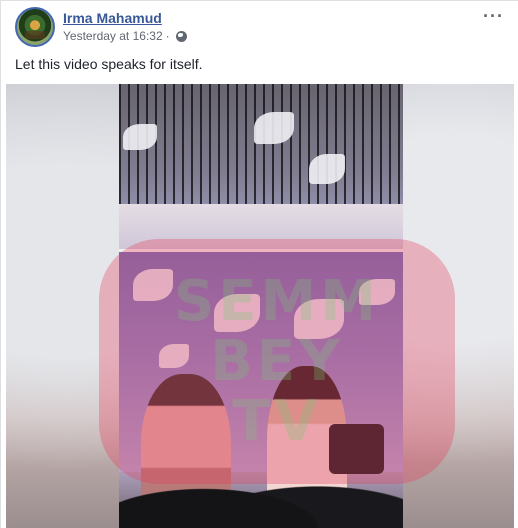  What do you see at coordinates (113, 36) in the screenshot?
I see `timestamp-link: Yesterday at 16:32` at bounding box center [113, 36].